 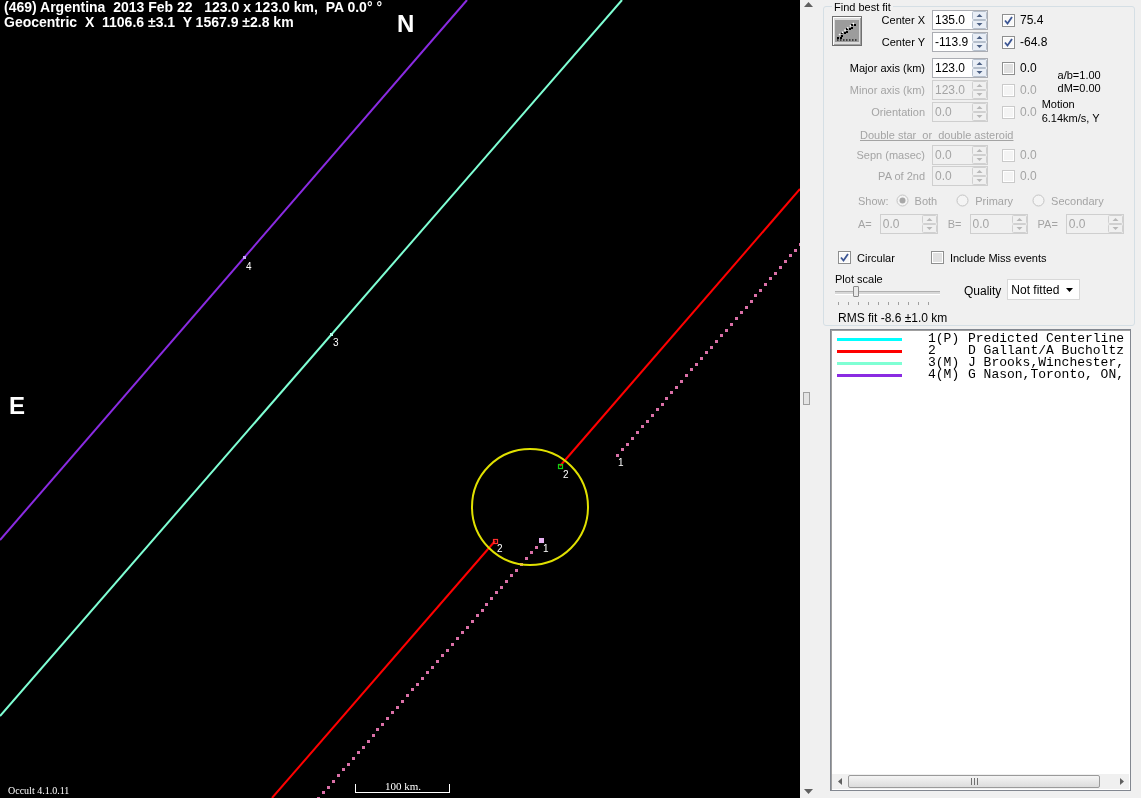 I want to click on number-field: 123.0, so click(x=960, y=68).